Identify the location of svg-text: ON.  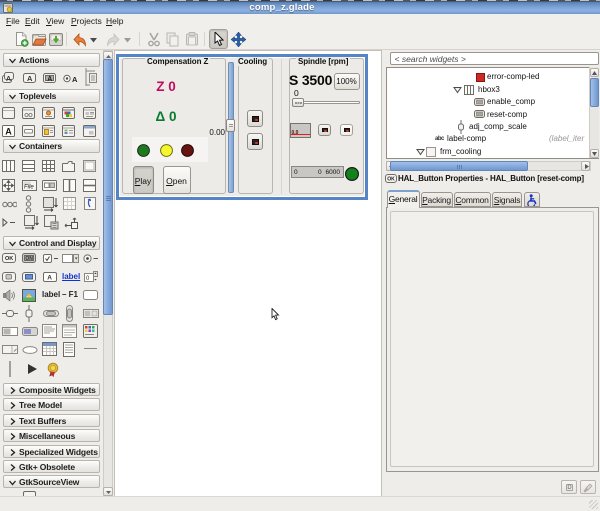
(29, 259).